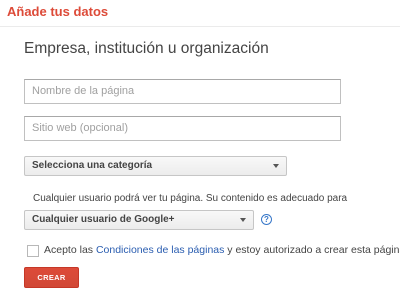 The width and height of the screenshot is (400, 296). What do you see at coordinates (155, 166) in the screenshot?
I see `category-select: Selecciona una categoría` at bounding box center [155, 166].